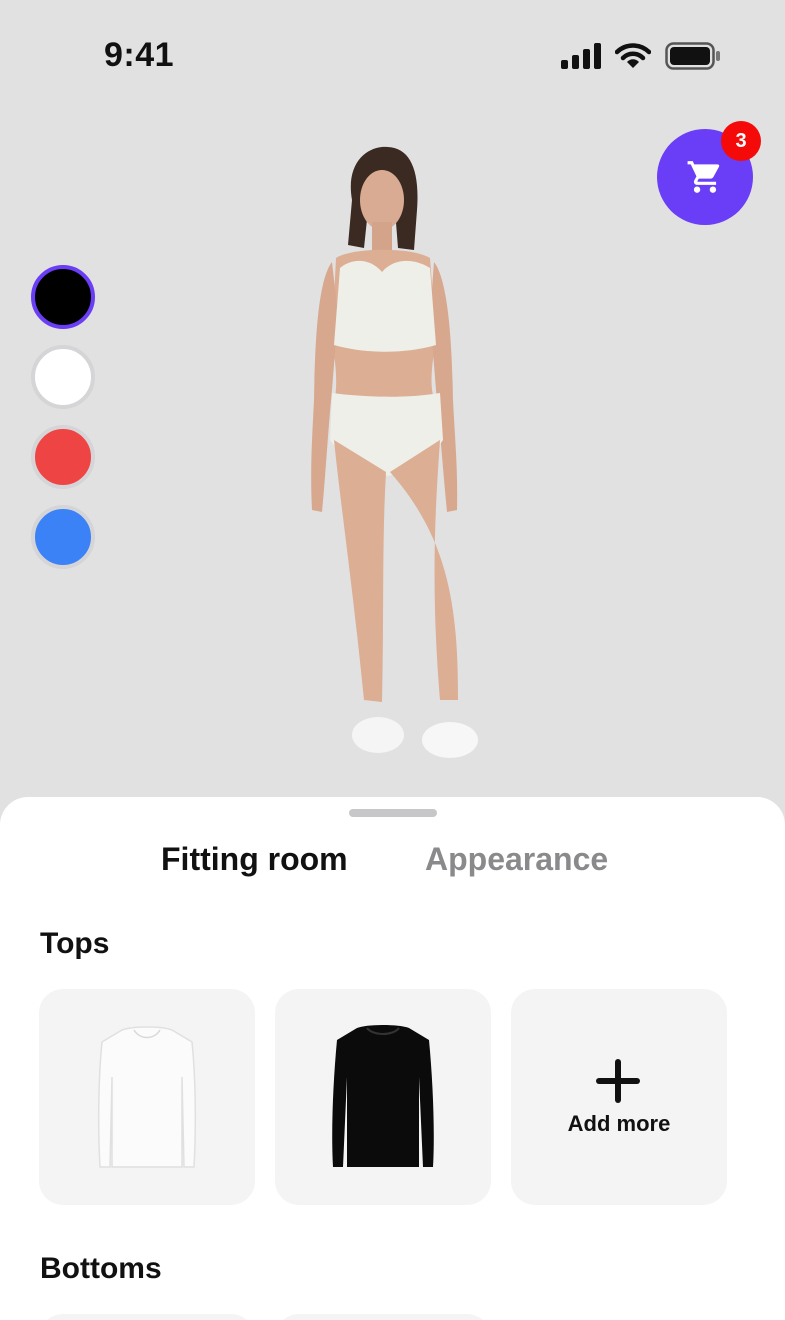 The width and height of the screenshot is (785, 1320). Describe the element at coordinates (139, 55) in the screenshot. I see `status-time: 9:41` at that location.